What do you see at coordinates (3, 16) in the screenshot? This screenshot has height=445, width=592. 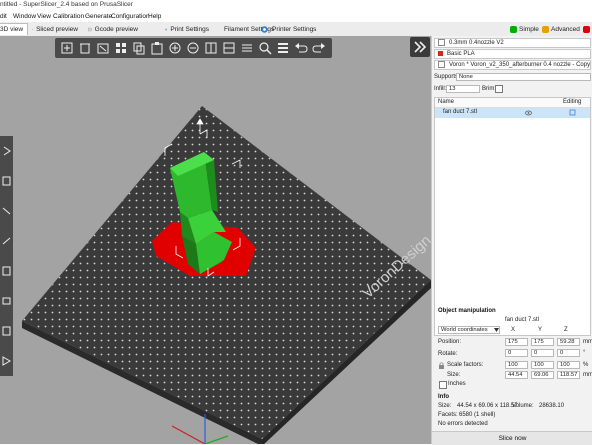 I see `menu-edit: dit` at bounding box center [3, 16].